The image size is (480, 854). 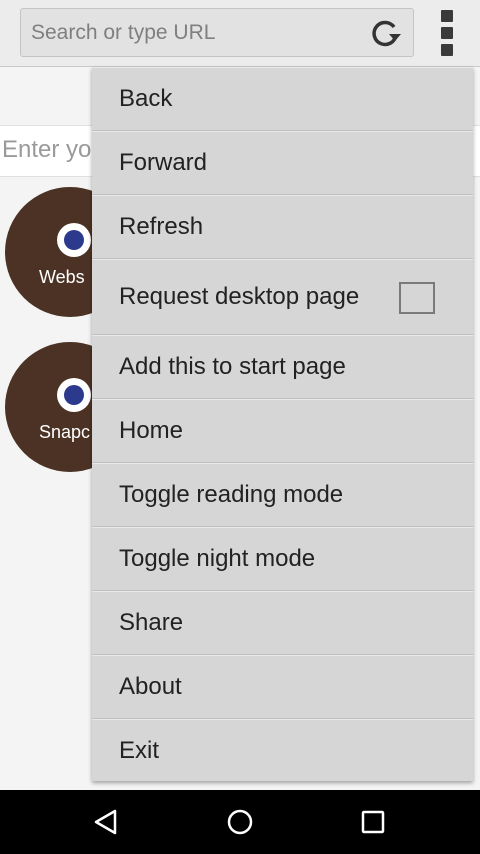 I want to click on overflow-menu-button, so click(x=447, y=33).